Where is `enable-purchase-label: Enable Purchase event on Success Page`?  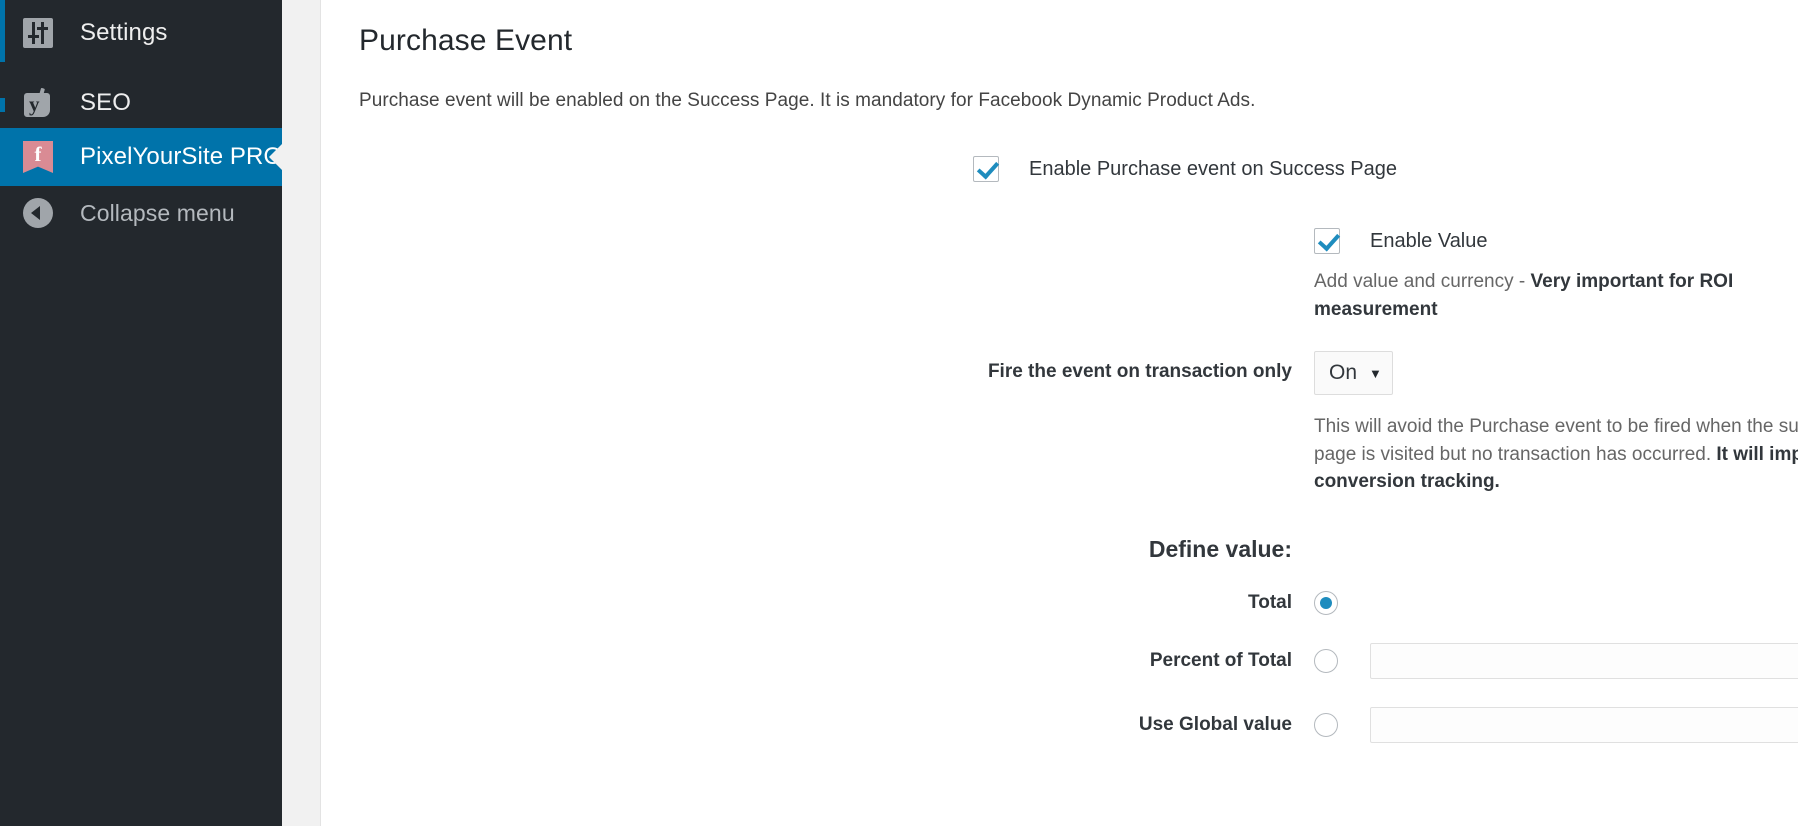 enable-purchase-label: Enable Purchase event on Success Page is located at coordinates (1213, 168).